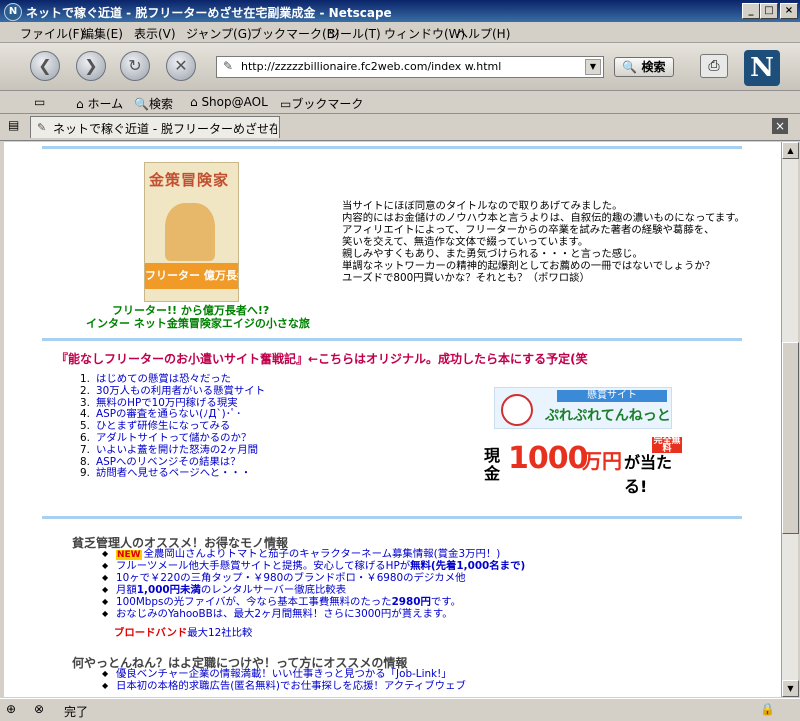 The image size is (800, 721). Describe the element at coordinates (172, 473) in the screenshot. I see `list-item: 9. 訪問者へ見せるページへと・・・` at that location.